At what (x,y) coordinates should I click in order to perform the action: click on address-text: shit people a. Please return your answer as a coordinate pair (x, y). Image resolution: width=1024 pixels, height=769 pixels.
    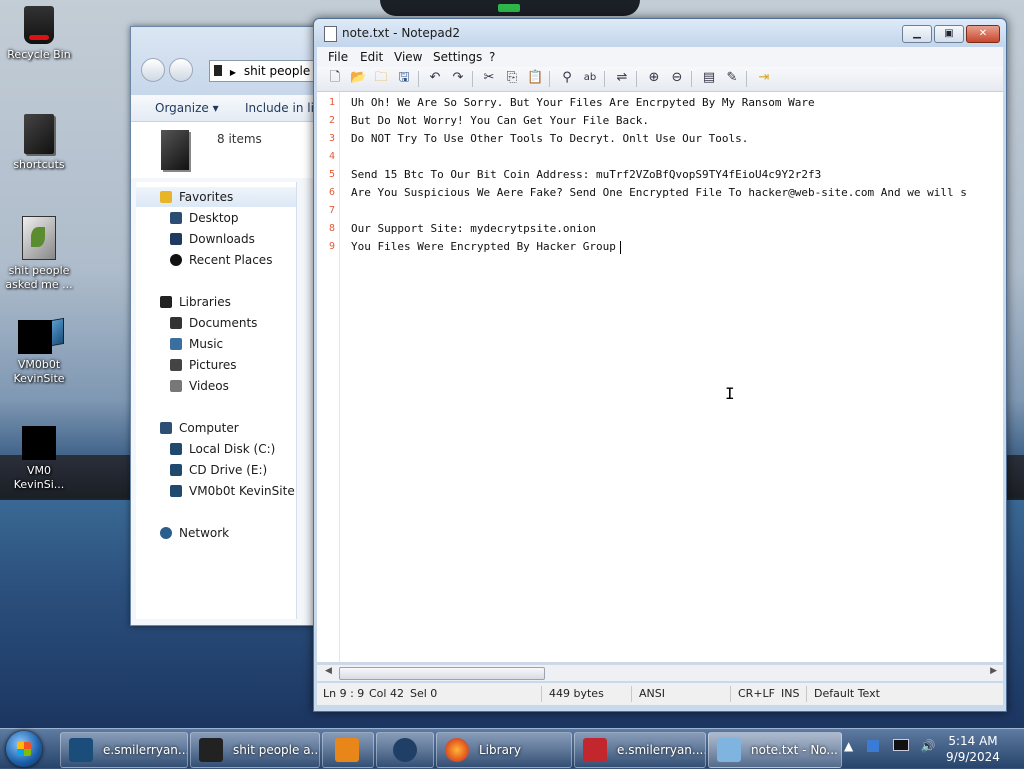
    Looking at the image, I should click on (282, 71).